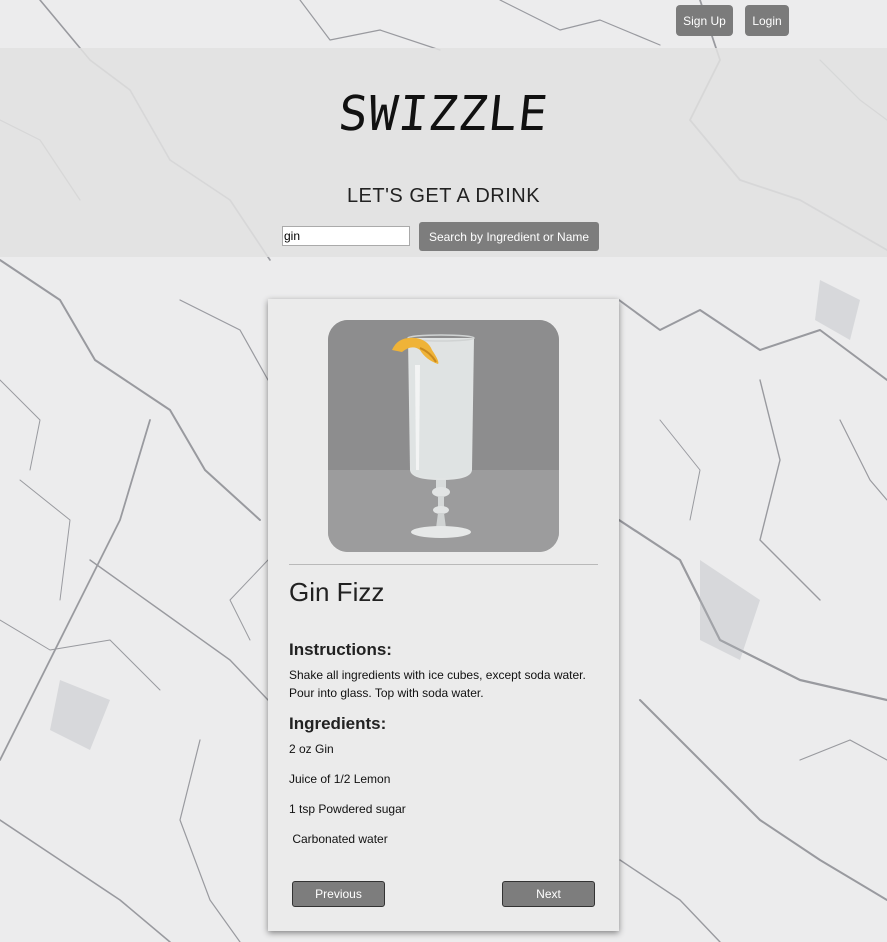 The height and width of the screenshot is (942, 887). I want to click on tagline: LET'S GET A DRINK, so click(443, 196).